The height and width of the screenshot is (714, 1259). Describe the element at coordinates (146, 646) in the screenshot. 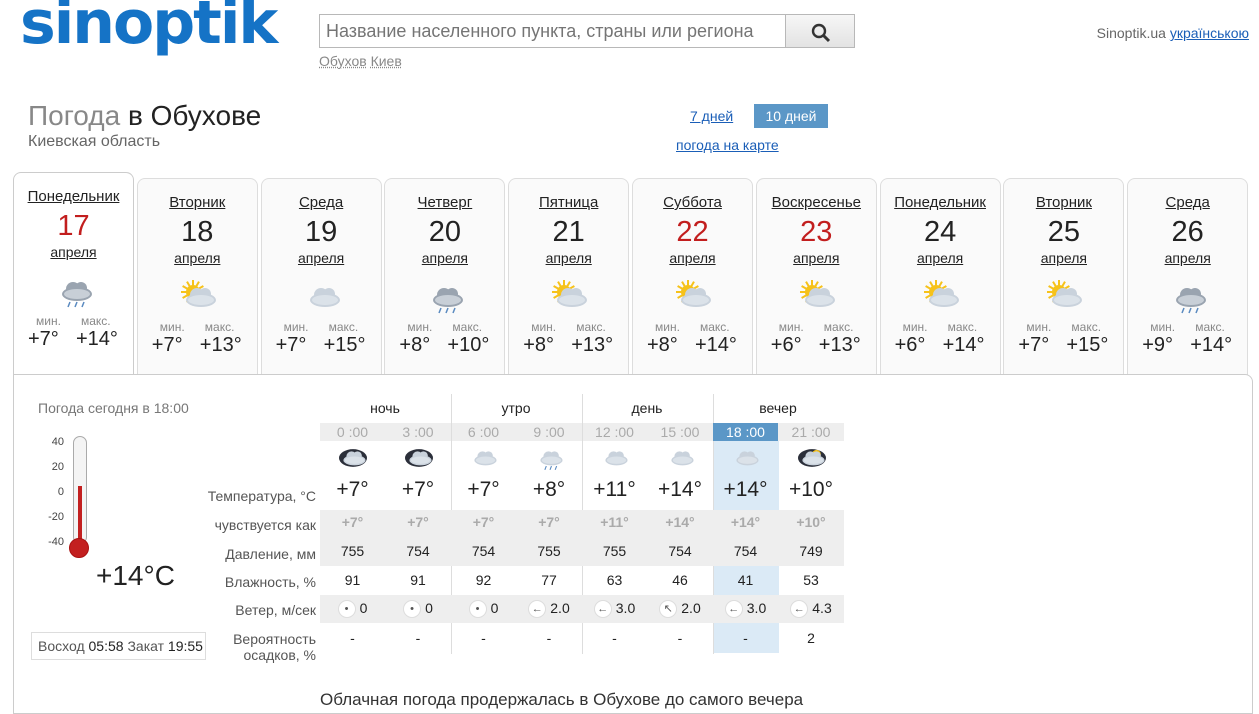

I see `sunset-label: Закат` at that location.